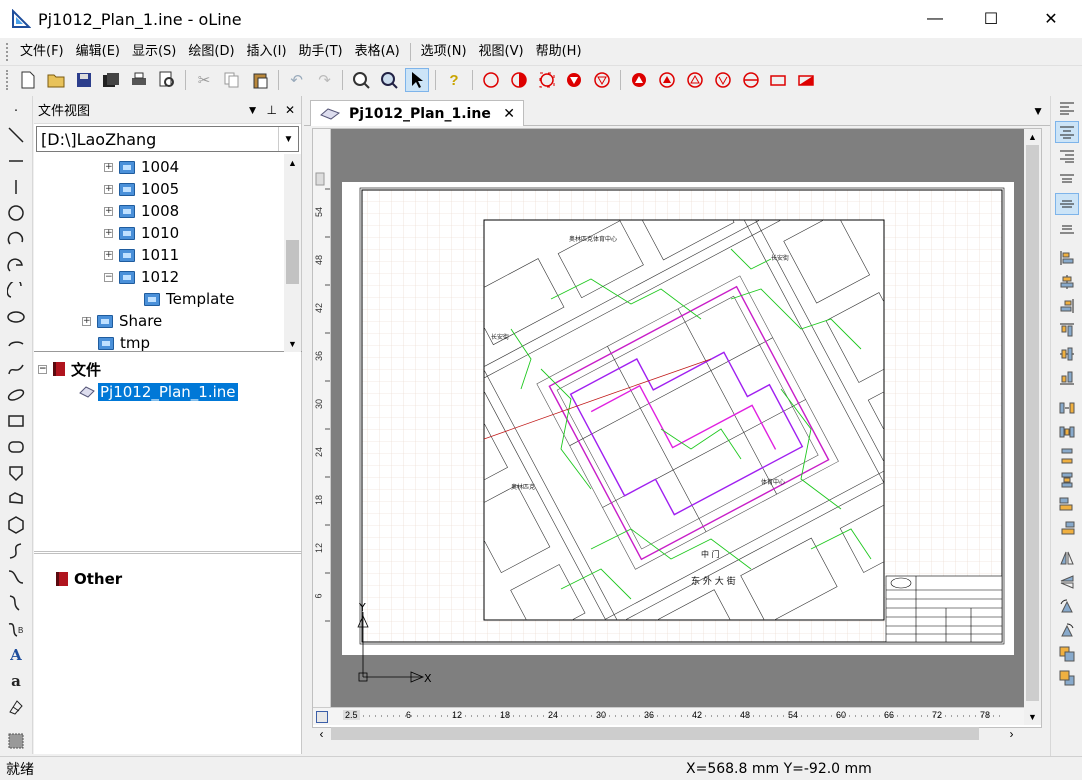 This screenshot has width=1082, height=780. I want to click on menu-assistant: 助手(T), so click(321, 52).